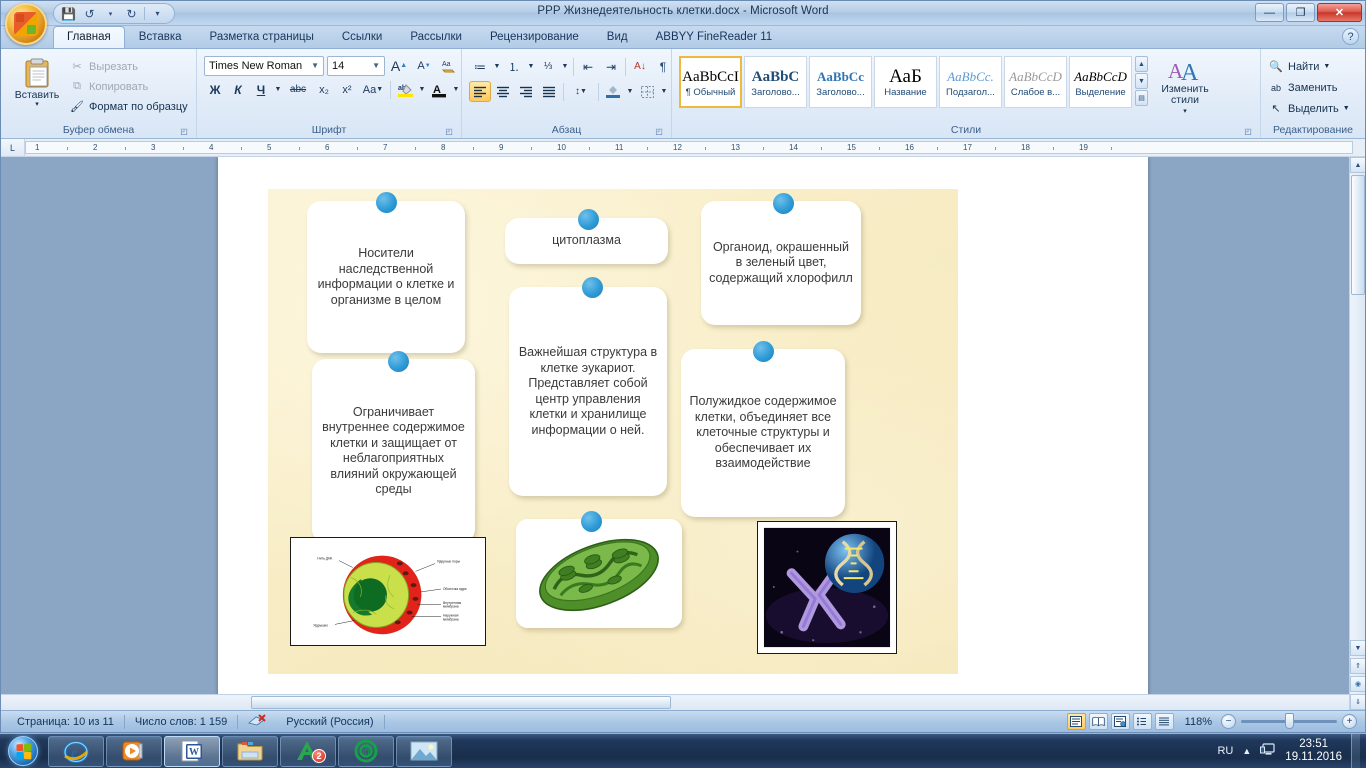 This screenshot has width=1366, height=768. Describe the element at coordinates (1141, 64) in the screenshot. I see `styles-scroll-up-button: ▲` at that location.